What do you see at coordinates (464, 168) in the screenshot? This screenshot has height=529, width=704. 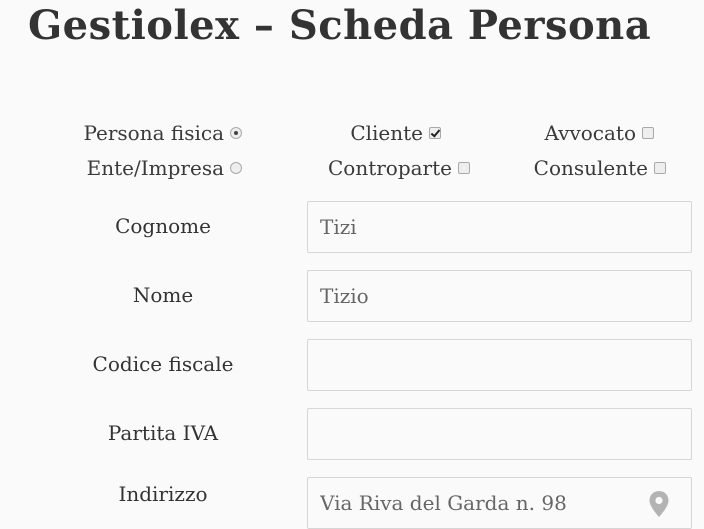 I see `controparte-checkbox` at bounding box center [464, 168].